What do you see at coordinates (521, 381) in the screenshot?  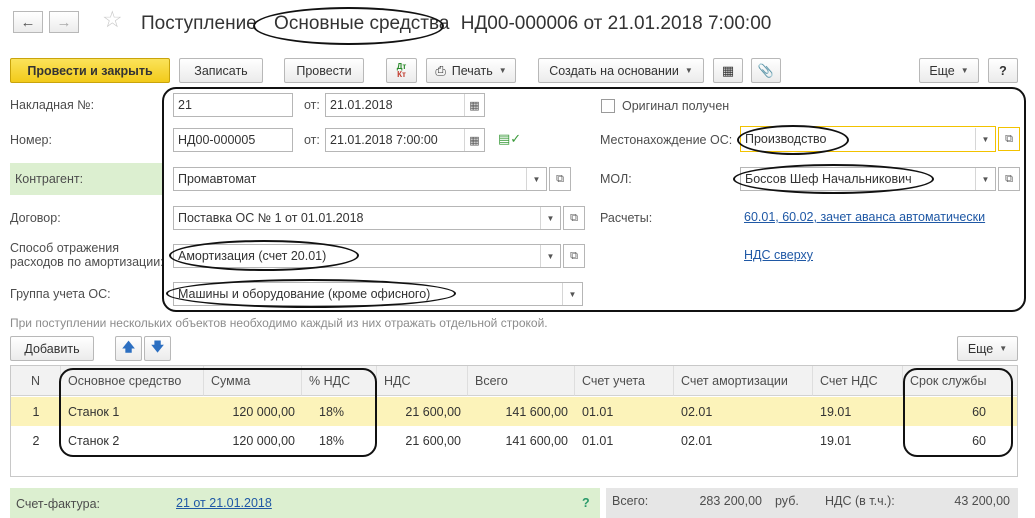 I see `column-header-total: Всего` at bounding box center [521, 381].